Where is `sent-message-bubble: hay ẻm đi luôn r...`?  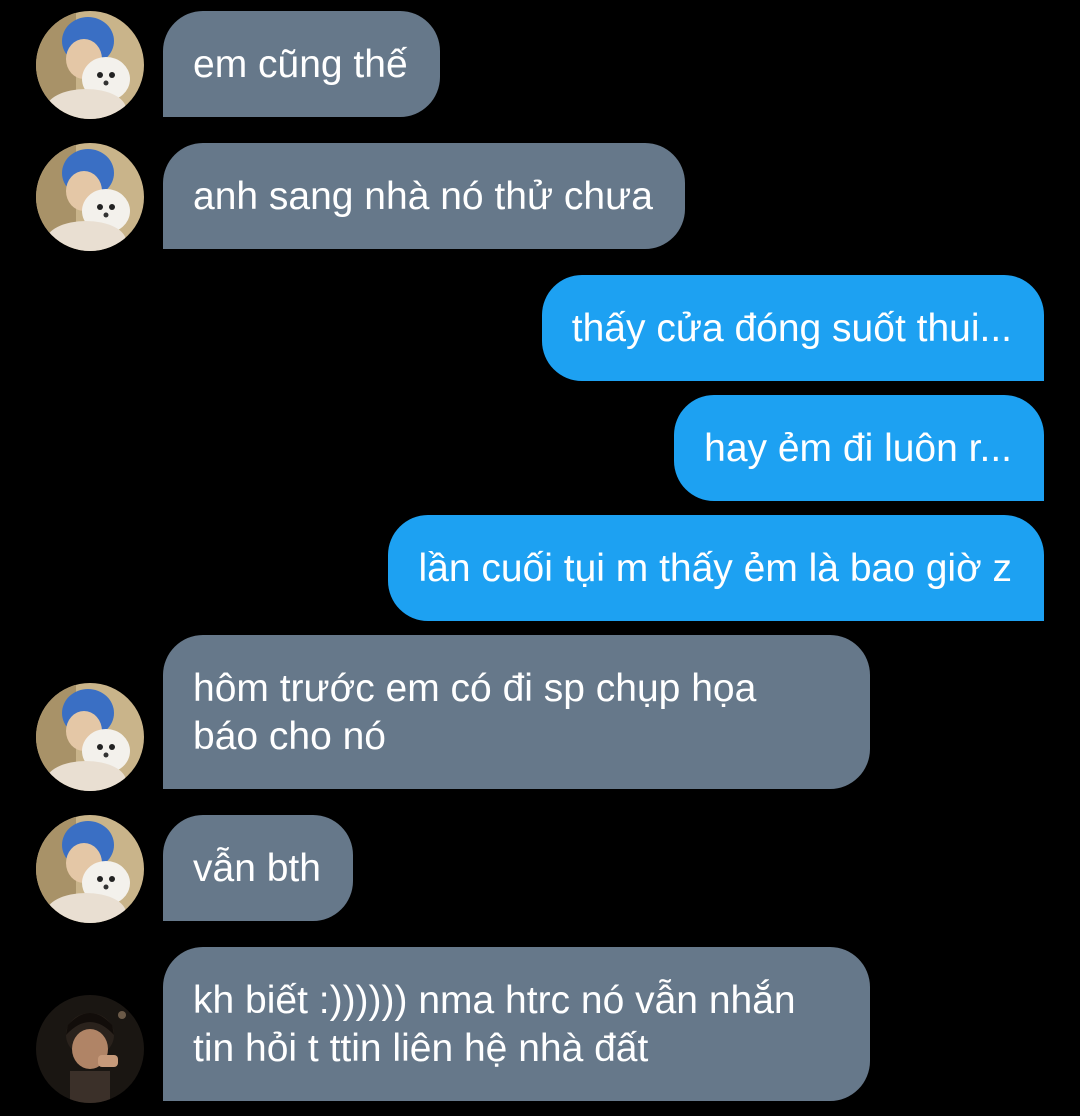
sent-message-bubble: hay ẻm đi luôn r... is located at coordinates (859, 448).